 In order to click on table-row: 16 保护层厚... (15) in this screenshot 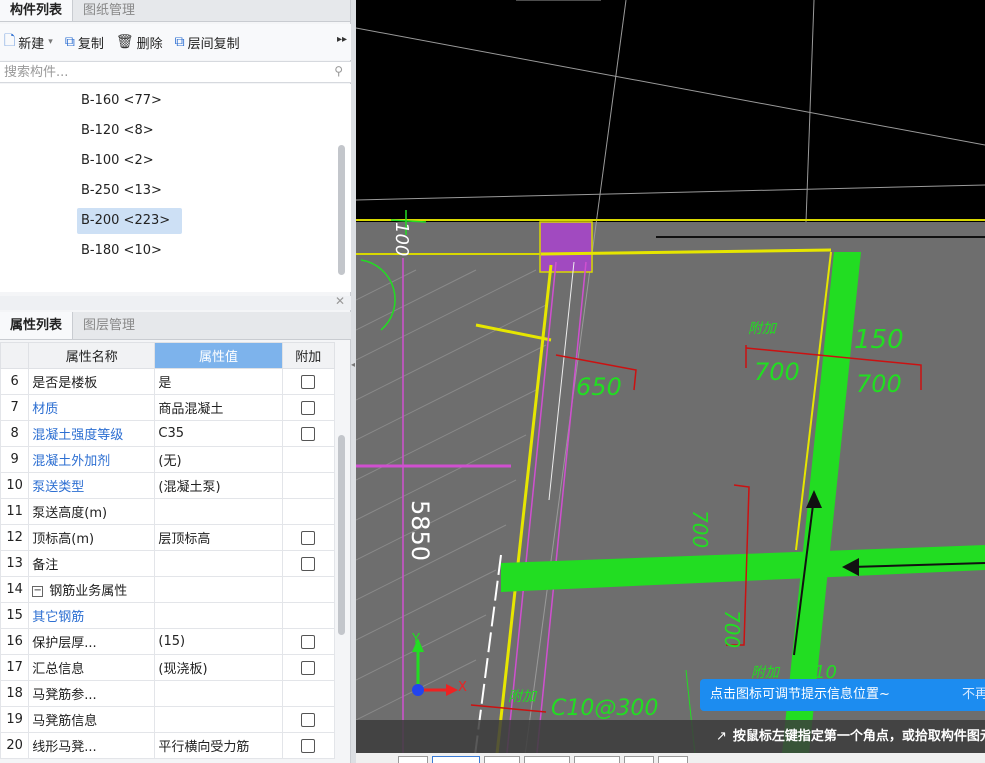, I will do `click(168, 641)`.